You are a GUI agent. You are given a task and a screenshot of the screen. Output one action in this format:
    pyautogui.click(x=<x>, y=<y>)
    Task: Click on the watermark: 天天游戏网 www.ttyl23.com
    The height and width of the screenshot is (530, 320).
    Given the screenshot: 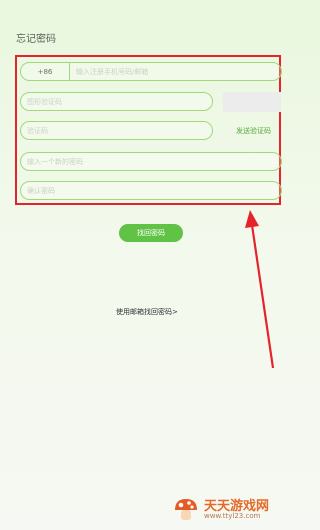 What is the action you would take?
    pyautogui.click(x=220, y=510)
    